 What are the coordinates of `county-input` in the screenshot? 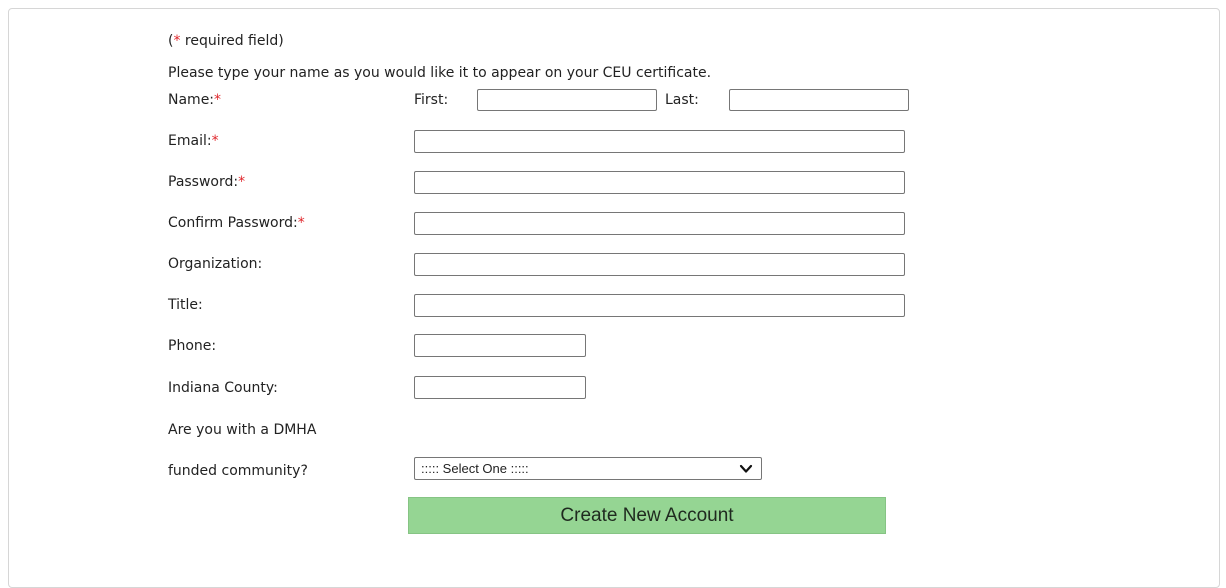 It's located at (500, 387).